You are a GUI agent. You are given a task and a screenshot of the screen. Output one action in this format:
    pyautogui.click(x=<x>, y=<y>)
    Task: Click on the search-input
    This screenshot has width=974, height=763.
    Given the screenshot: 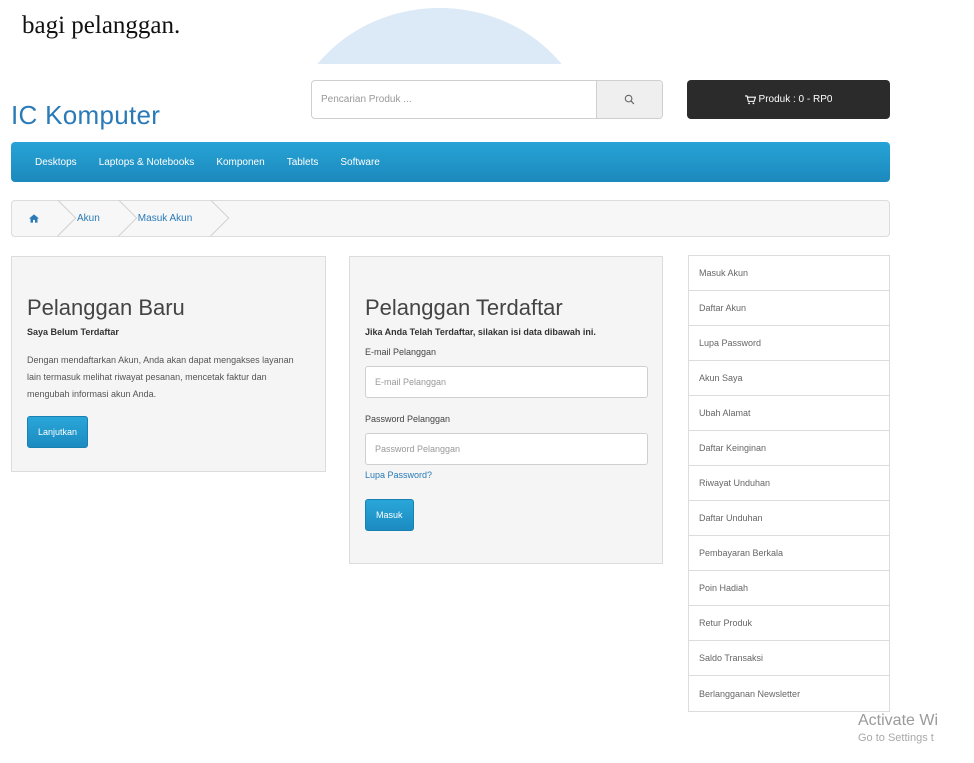 What is the action you would take?
    pyautogui.click(x=454, y=99)
    